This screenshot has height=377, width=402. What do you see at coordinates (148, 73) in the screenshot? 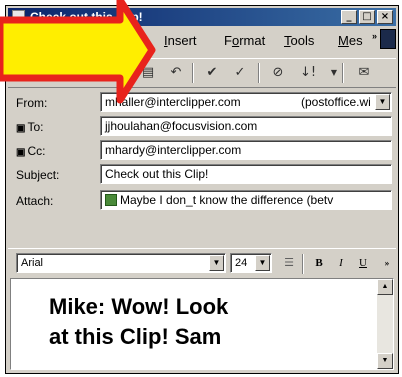
I see `paste-icon: ▤` at bounding box center [148, 73].